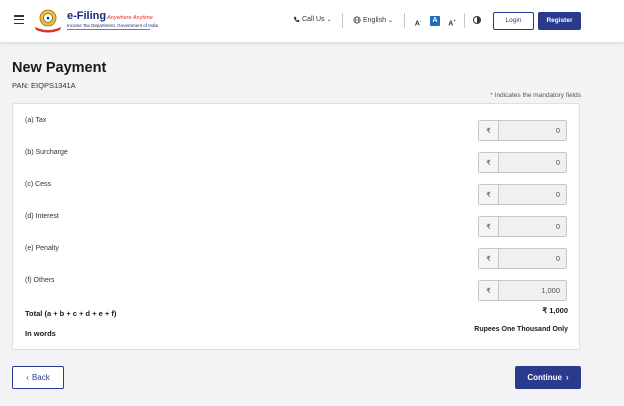 This screenshot has height=406, width=624. What do you see at coordinates (513, 21) in the screenshot?
I see `login-button: Login` at bounding box center [513, 21].